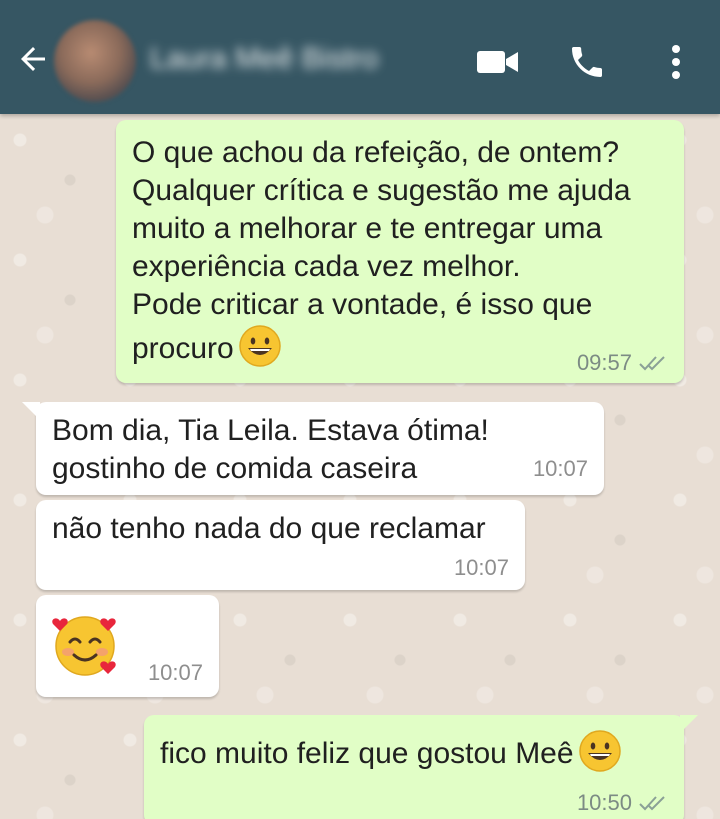 The height and width of the screenshot is (819, 720). I want to click on message-text: não tenho nada do que reclamar, so click(269, 528).